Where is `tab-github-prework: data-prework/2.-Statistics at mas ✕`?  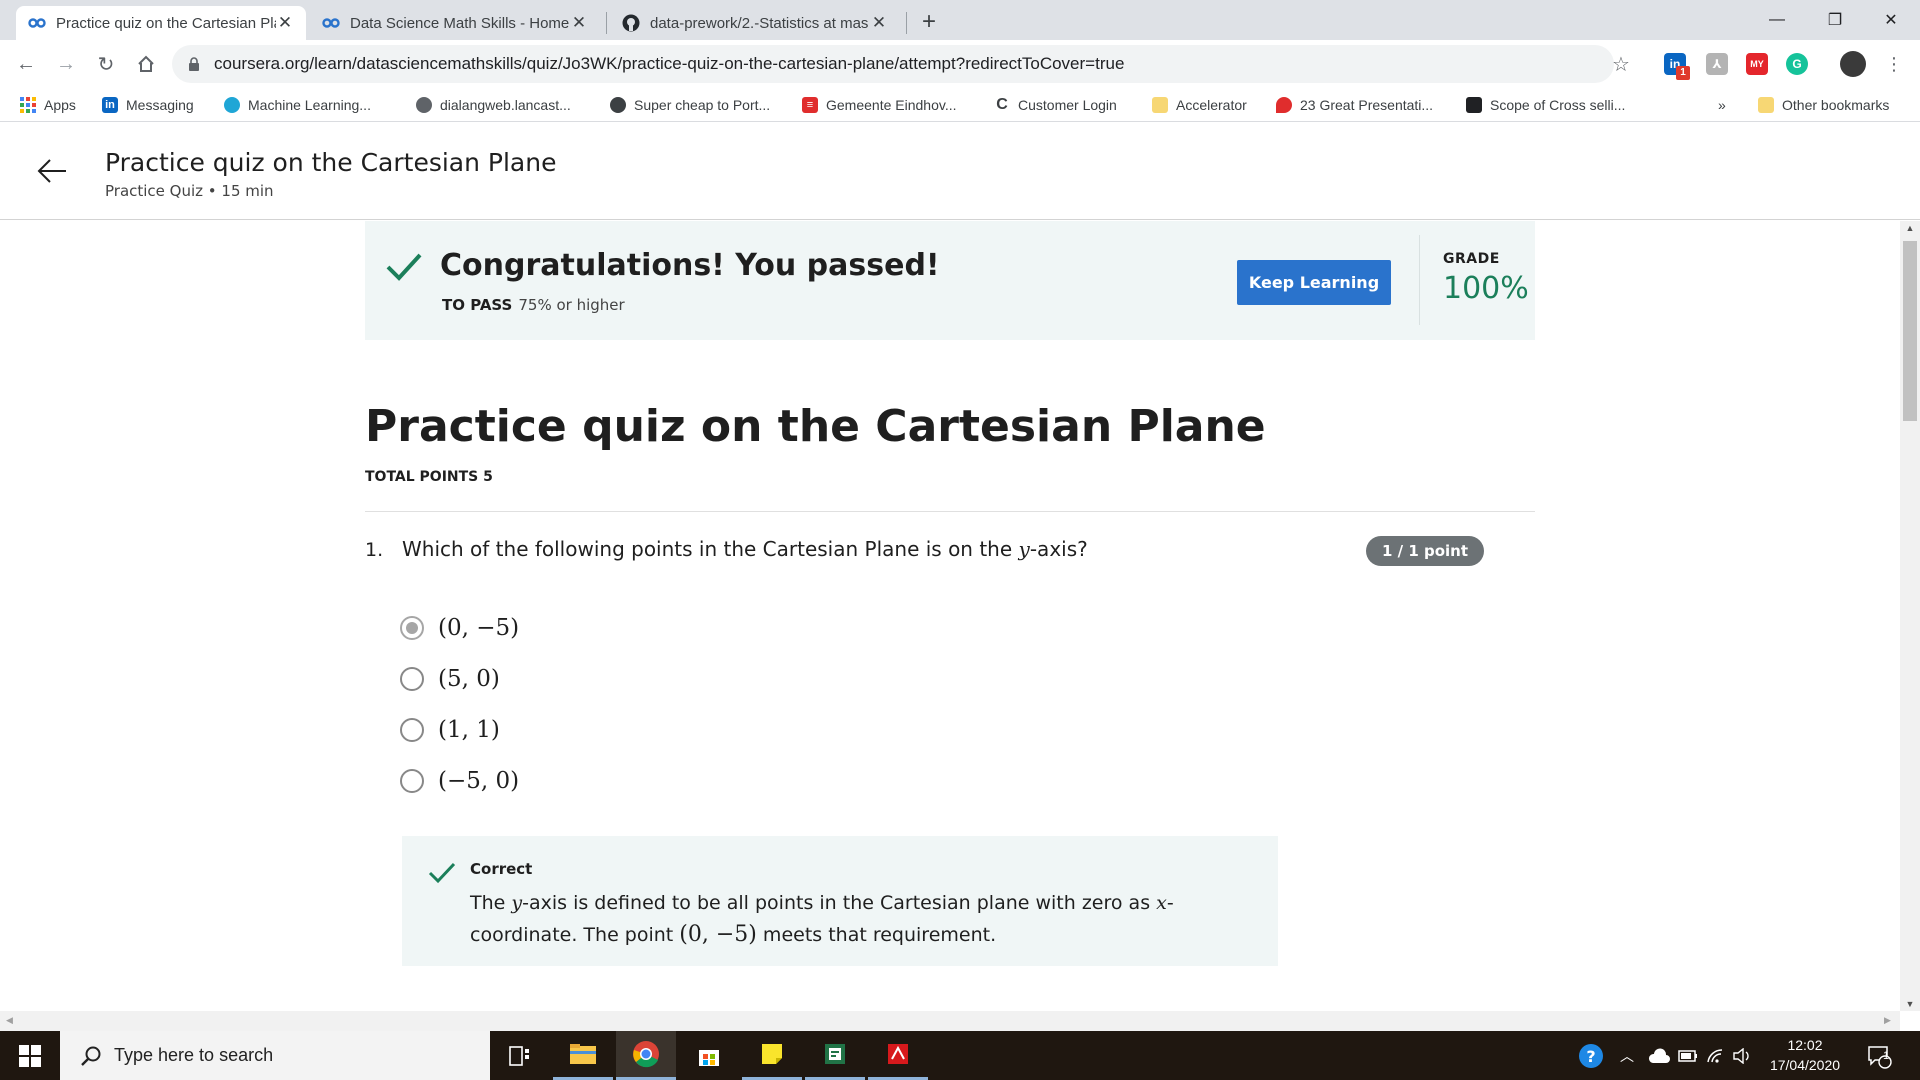 tab-github-prework: data-prework/2.-Statistics at mas ✕ is located at coordinates (755, 23).